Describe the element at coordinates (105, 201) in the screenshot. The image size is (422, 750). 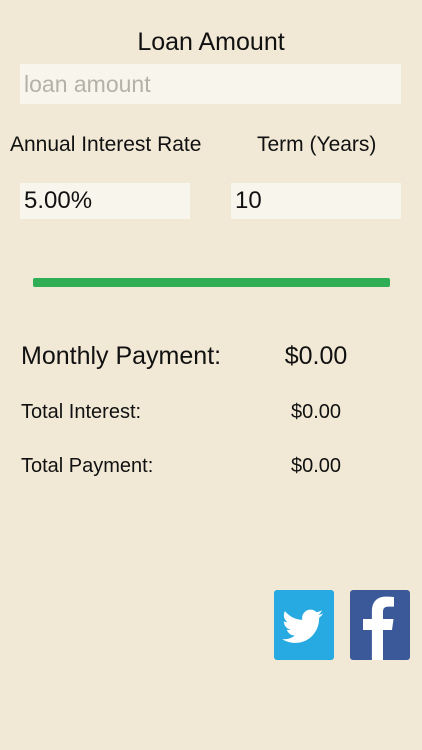
I see `interest-rate-input` at that location.